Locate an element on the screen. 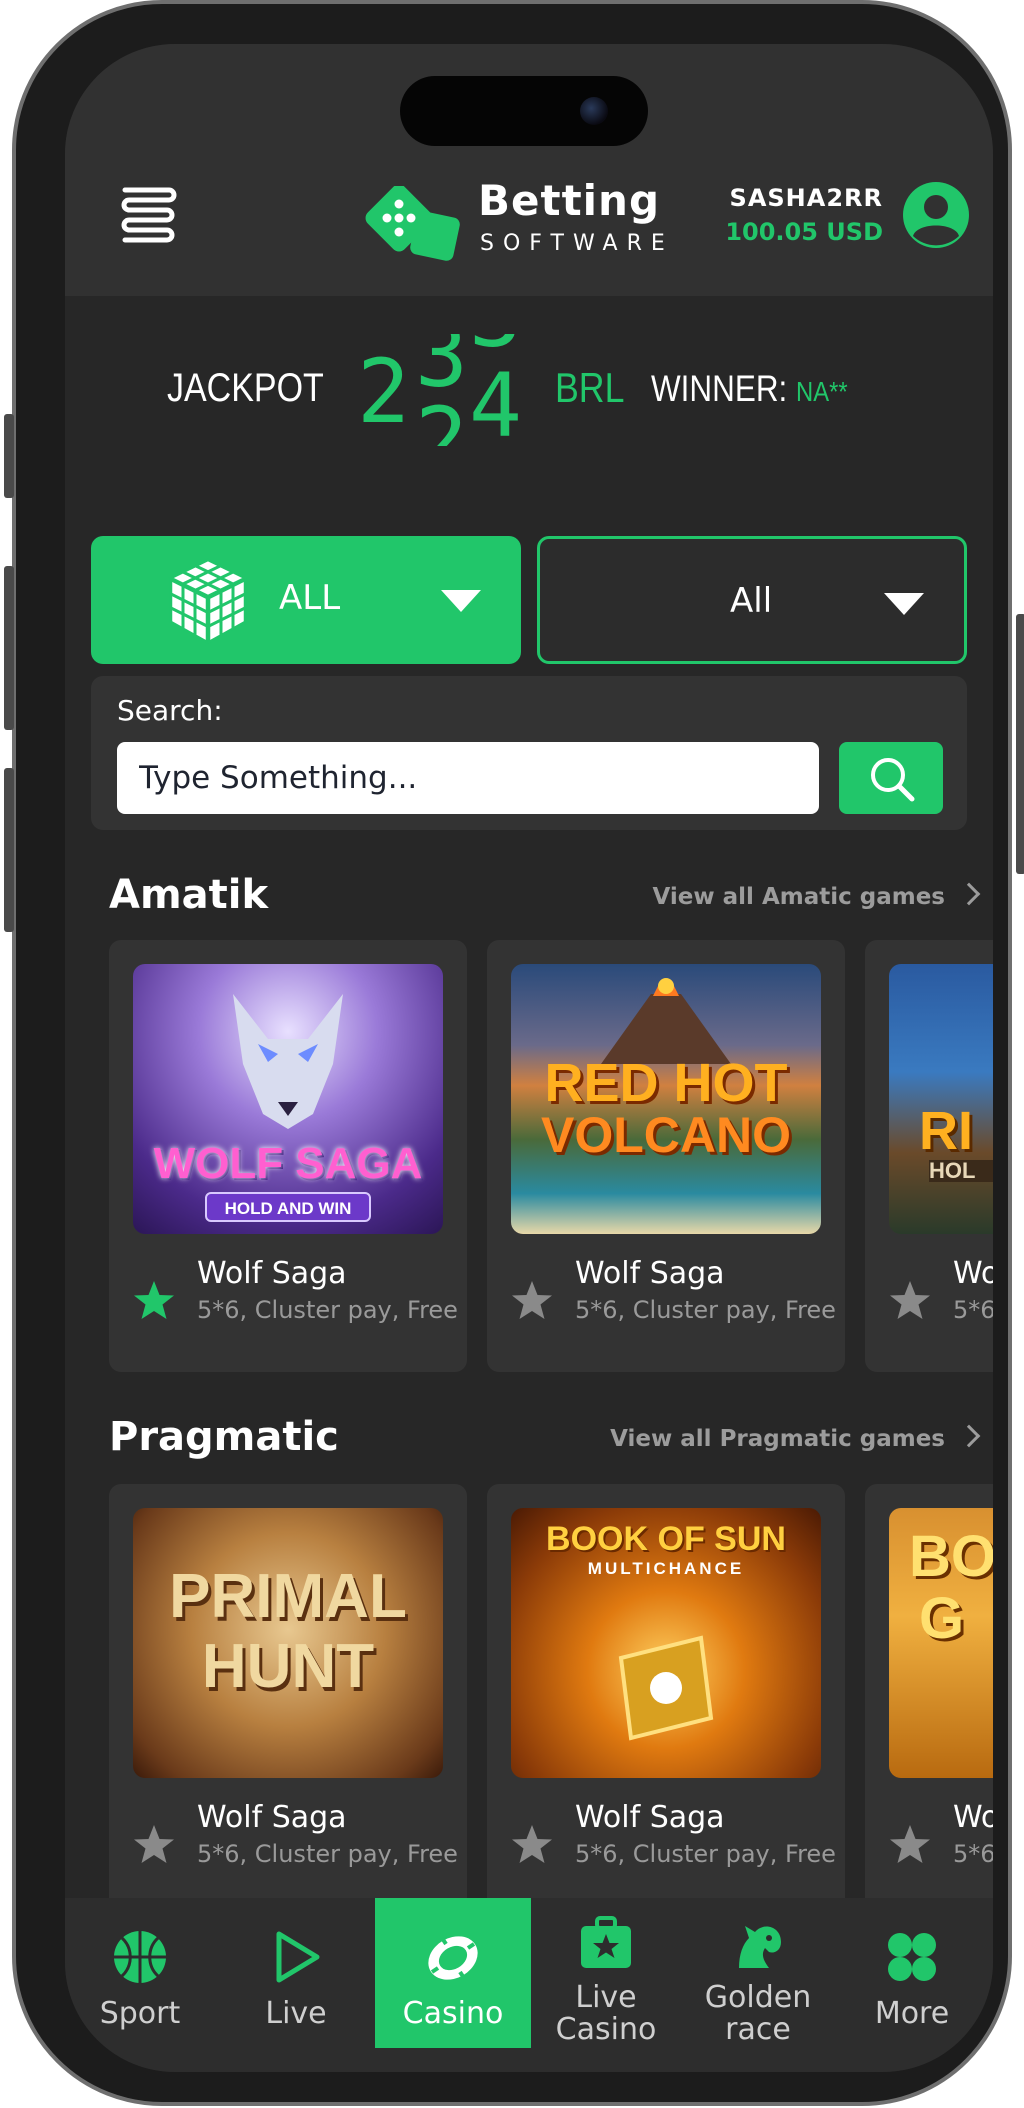 The width and height of the screenshot is (1024, 2108). nav-label: Live Casino is located at coordinates (606, 2013).